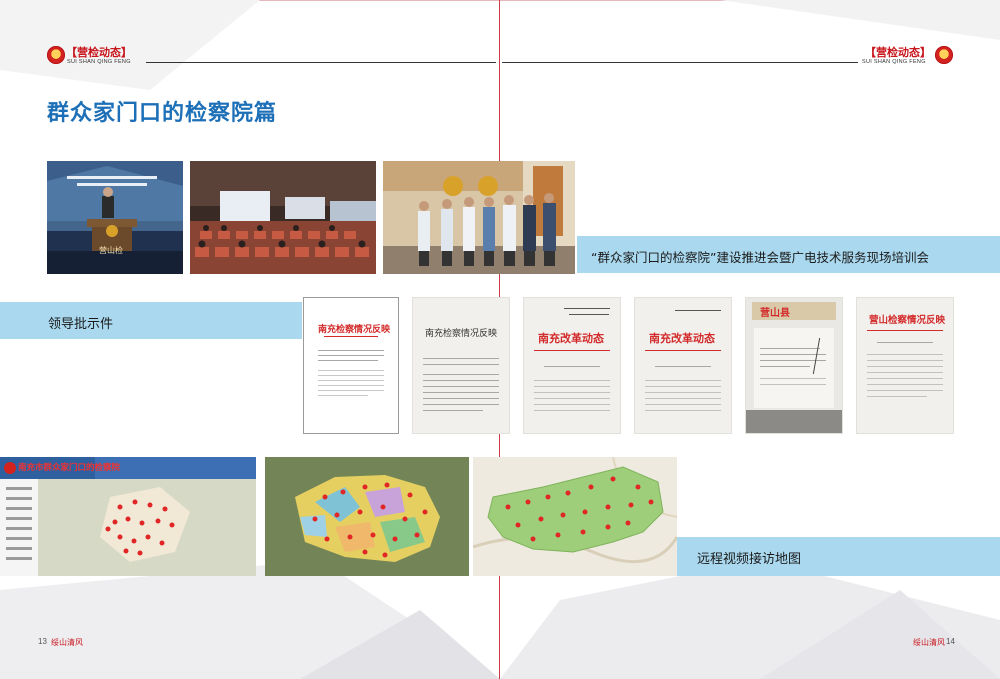 This screenshot has width=1000, height=679. I want to click on podium-text: 营山检, so click(111, 250).